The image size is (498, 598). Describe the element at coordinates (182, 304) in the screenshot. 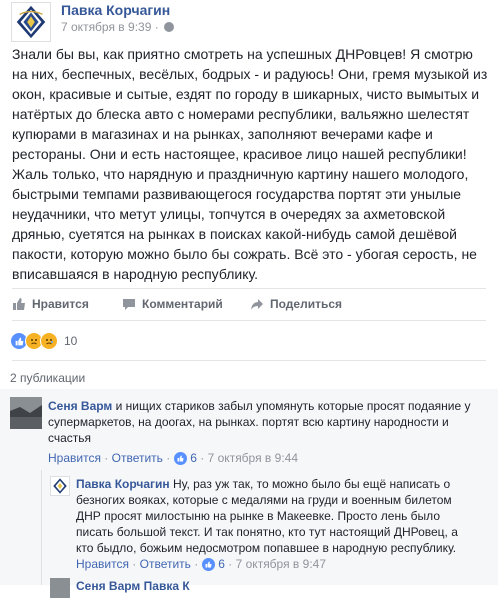

I see `comment-label: Комментарий` at that location.